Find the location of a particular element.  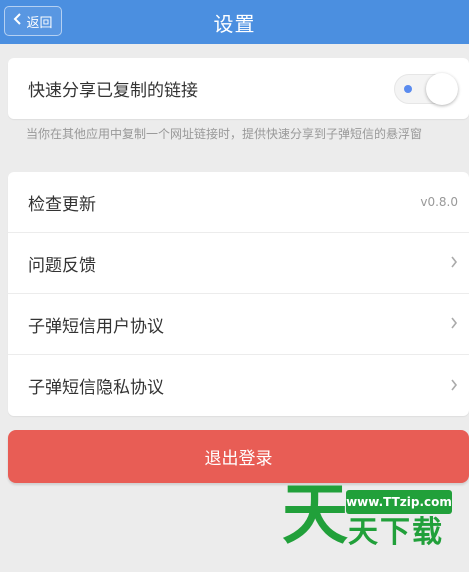

menu-item-label: 子弹短信用户协议 is located at coordinates (96, 326).